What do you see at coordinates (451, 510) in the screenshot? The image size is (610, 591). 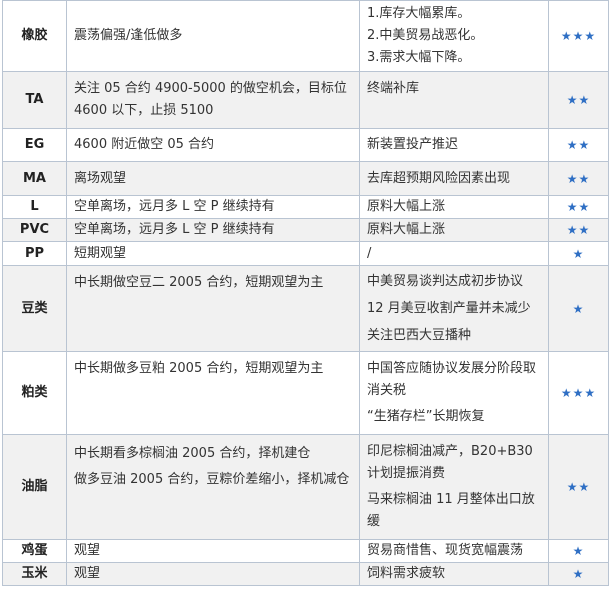 I see `logic-text: 马来棕榈油 11 月整体出口放缓` at bounding box center [451, 510].